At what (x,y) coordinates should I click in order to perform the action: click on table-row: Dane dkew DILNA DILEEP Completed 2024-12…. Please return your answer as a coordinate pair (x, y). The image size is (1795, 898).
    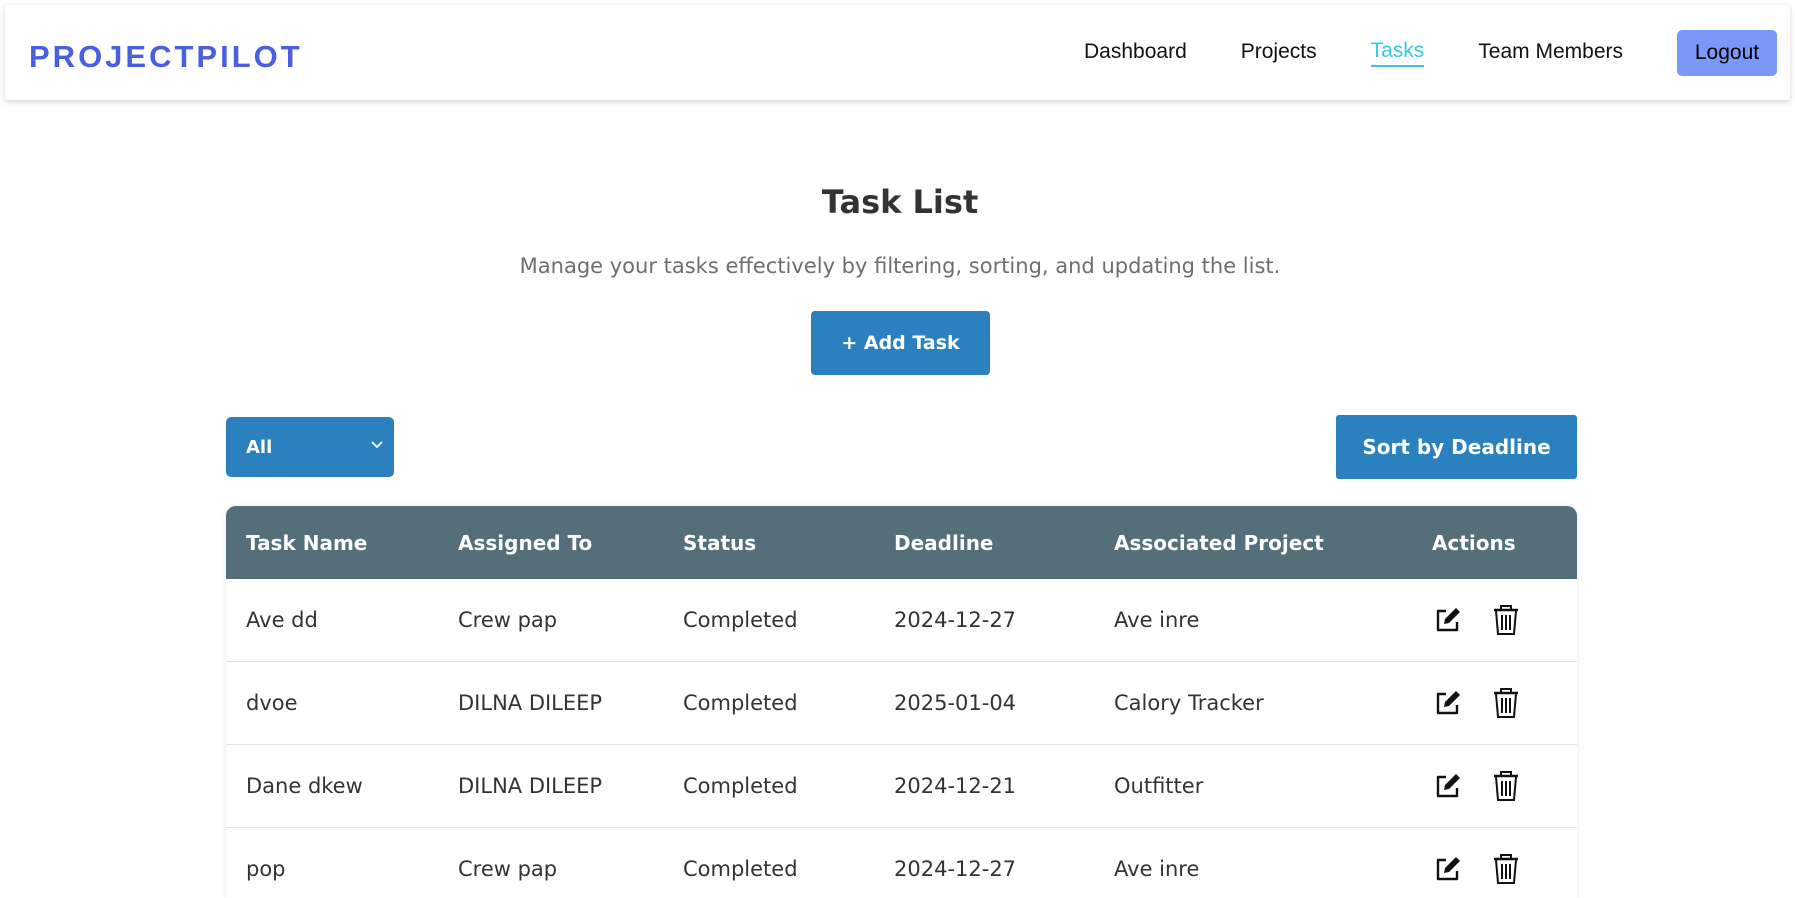
    Looking at the image, I should click on (901, 786).